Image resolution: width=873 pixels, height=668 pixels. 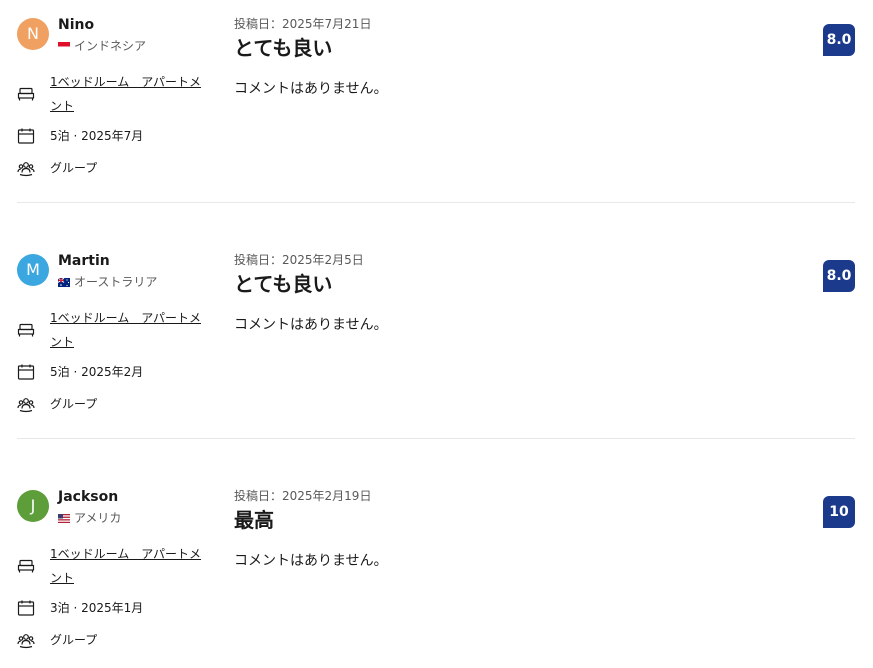 What do you see at coordinates (303, 496) in the screenshot?
I see `posted-date: 投稿日：2025年2月19日` at bounding box center [303, 496].